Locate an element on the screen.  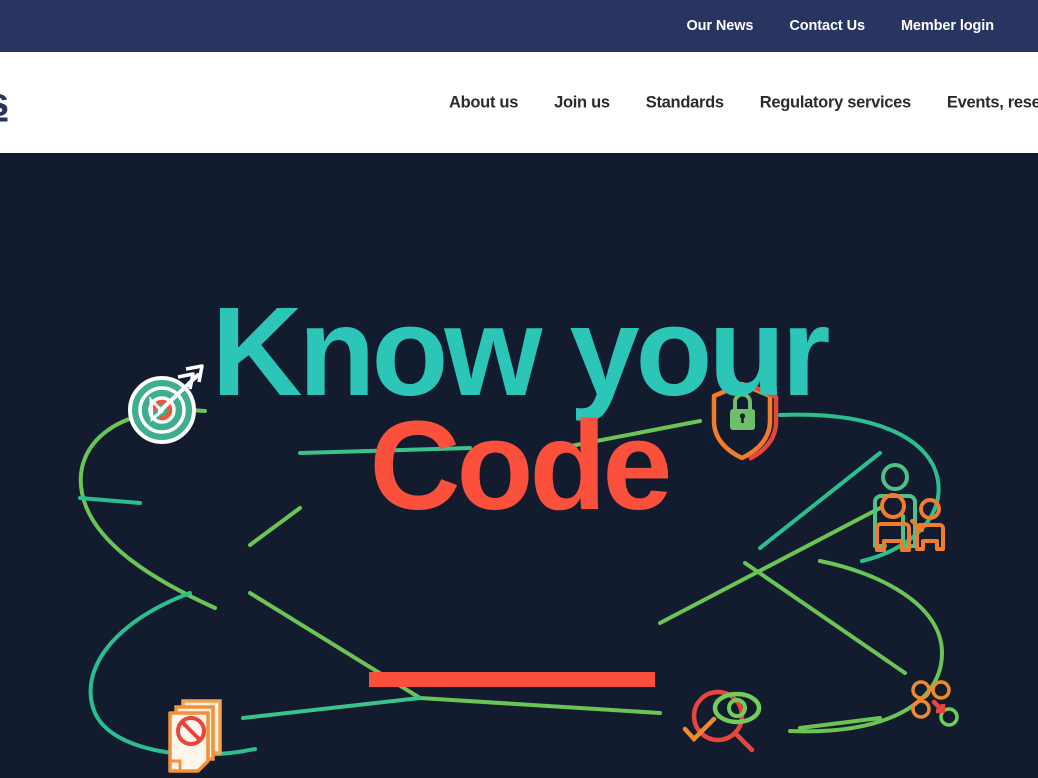
documents-prohibited-icon is located at coordinates (195, 736).